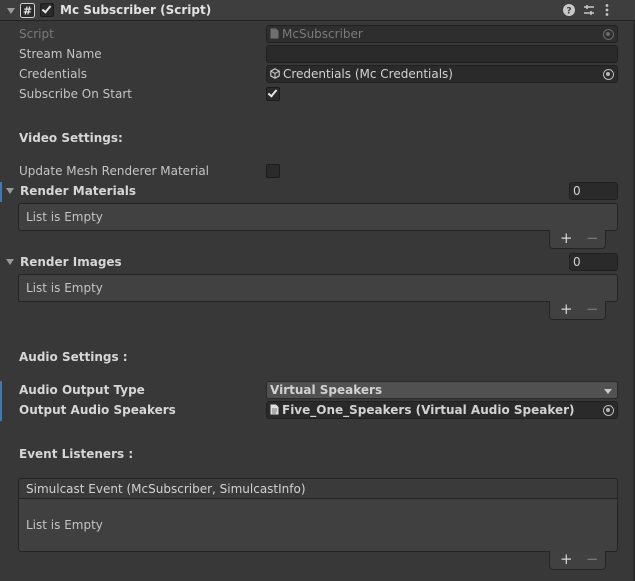  I want to click on script-icon: #, so click(27, 10).